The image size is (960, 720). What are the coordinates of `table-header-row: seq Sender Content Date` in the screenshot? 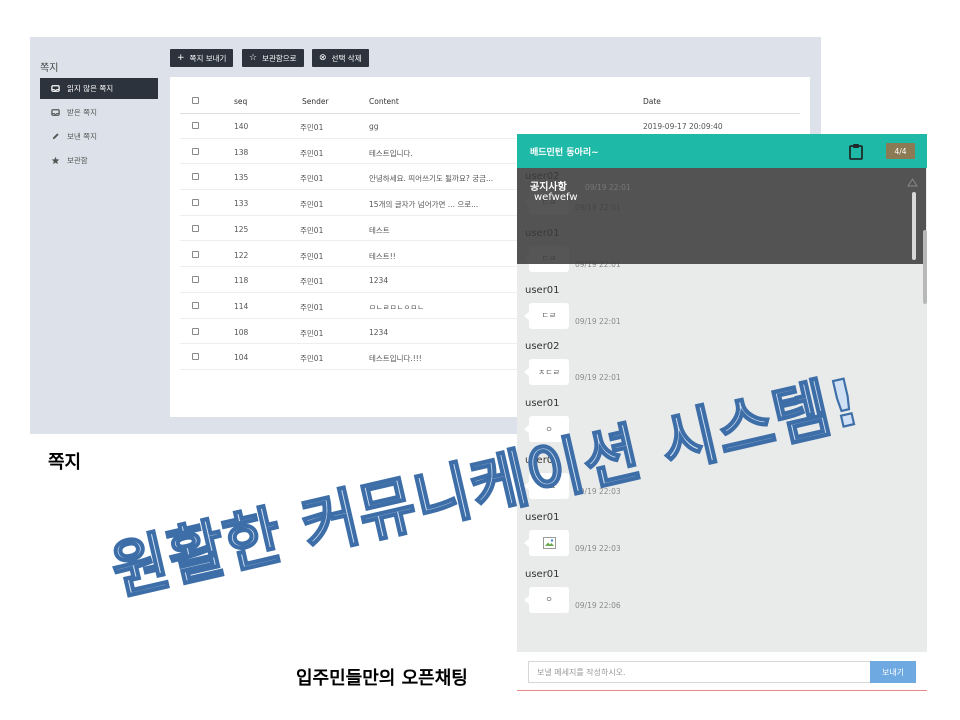 It's located at (490, 101).